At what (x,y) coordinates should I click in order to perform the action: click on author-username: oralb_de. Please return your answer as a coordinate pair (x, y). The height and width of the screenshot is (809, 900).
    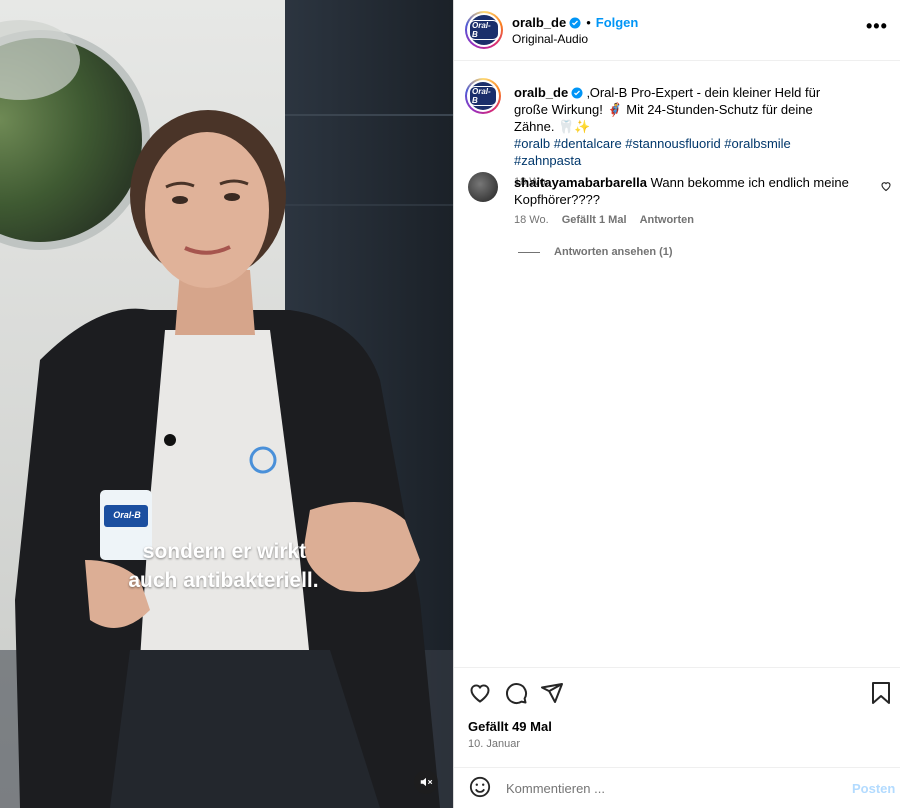
    Looking at the image, I should click on (539, 22).